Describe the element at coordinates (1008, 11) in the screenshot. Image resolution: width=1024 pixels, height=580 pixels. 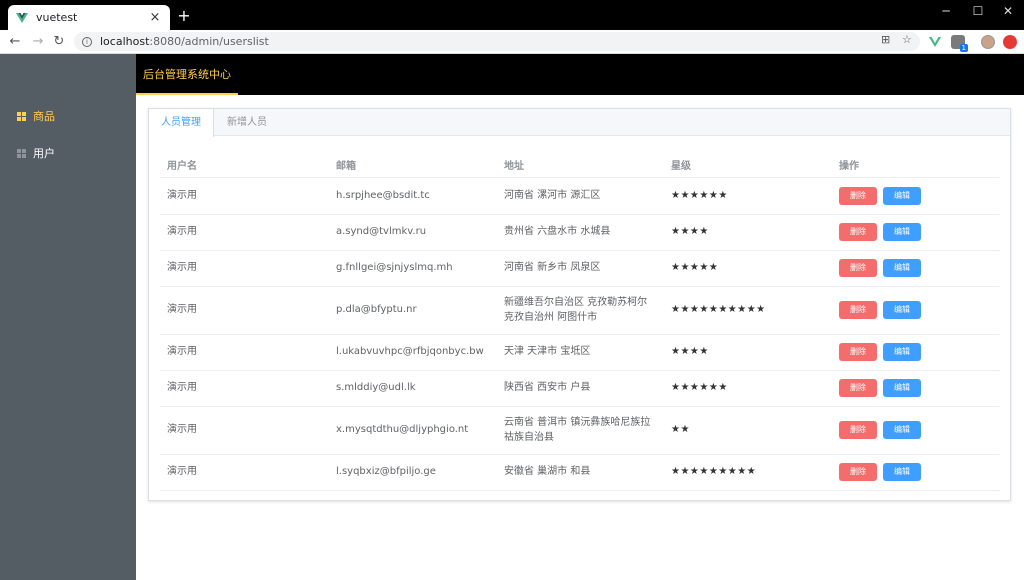
I see `window-close-icon: ✕` at that location.